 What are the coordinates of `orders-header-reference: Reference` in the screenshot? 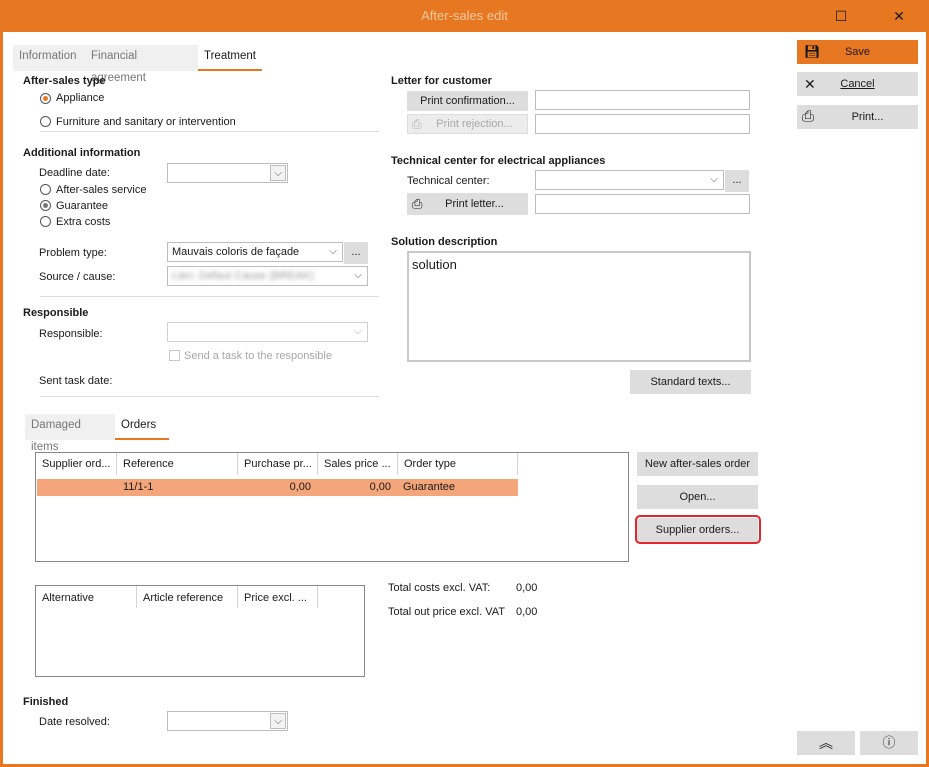 It's located at (177, 464).